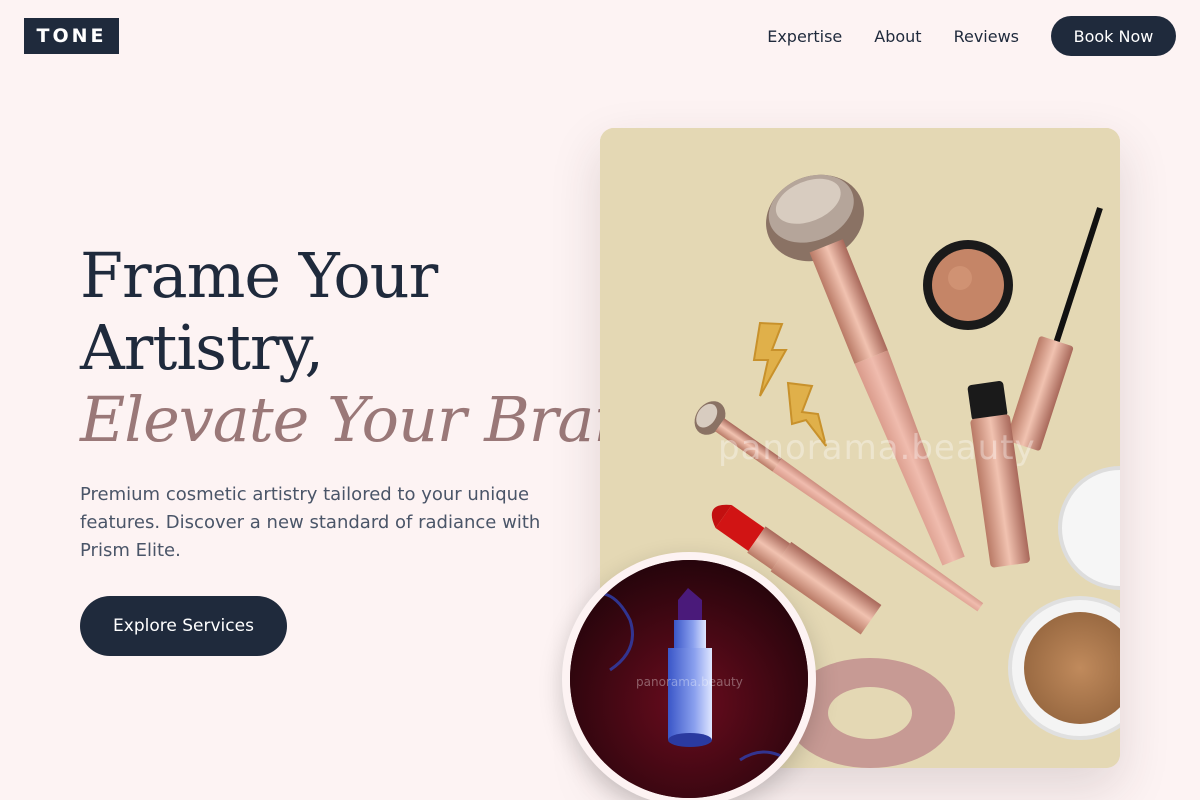 Image resolution: width=1200 pixels, height=800 pixels. Describe the element at coordinates (183, 626) in the screenshot. I see `explore-services-button: Explore Services` at that location.